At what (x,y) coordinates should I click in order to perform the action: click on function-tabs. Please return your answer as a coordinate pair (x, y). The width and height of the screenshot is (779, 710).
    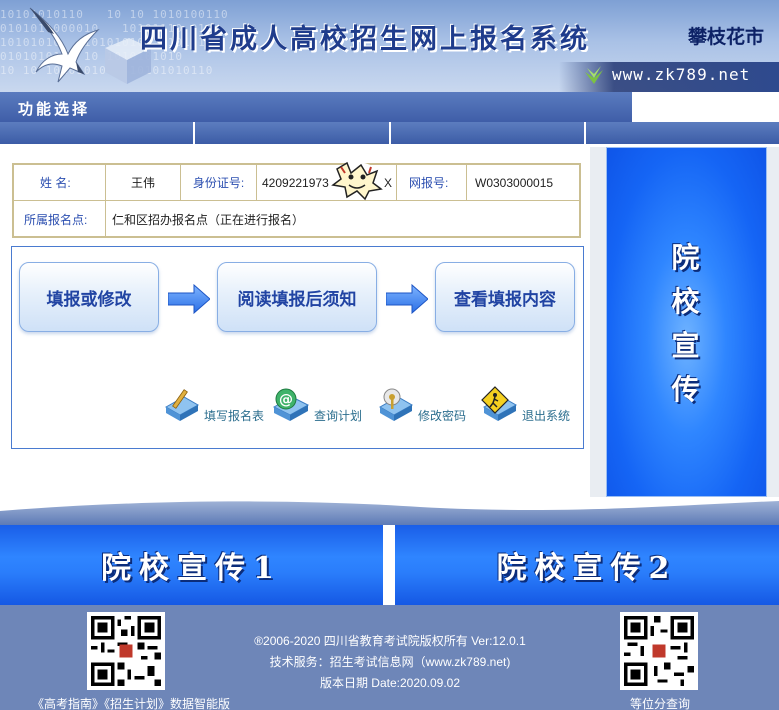
    Looking at the image, I should click on (389, 133).